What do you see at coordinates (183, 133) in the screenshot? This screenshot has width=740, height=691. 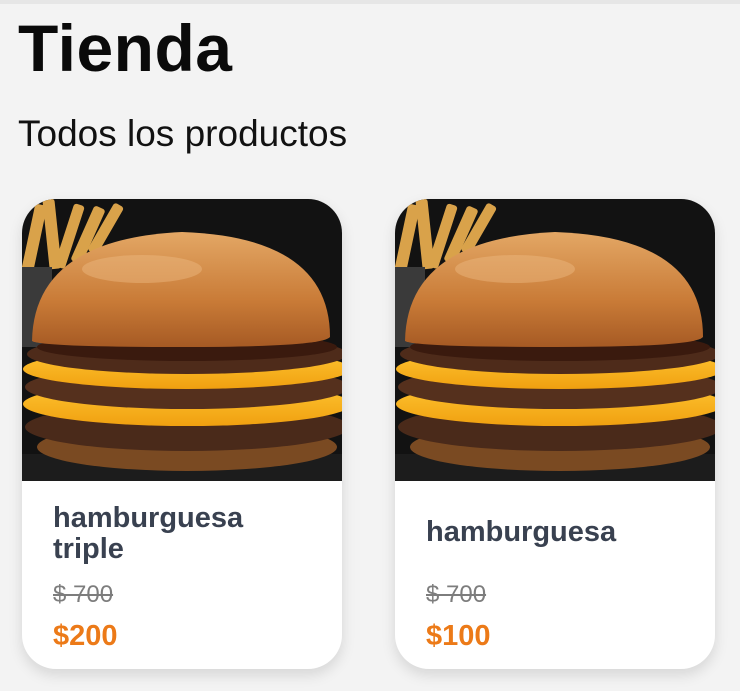 I see `section-title: Todos los productos` at bounding box center [183, 133].